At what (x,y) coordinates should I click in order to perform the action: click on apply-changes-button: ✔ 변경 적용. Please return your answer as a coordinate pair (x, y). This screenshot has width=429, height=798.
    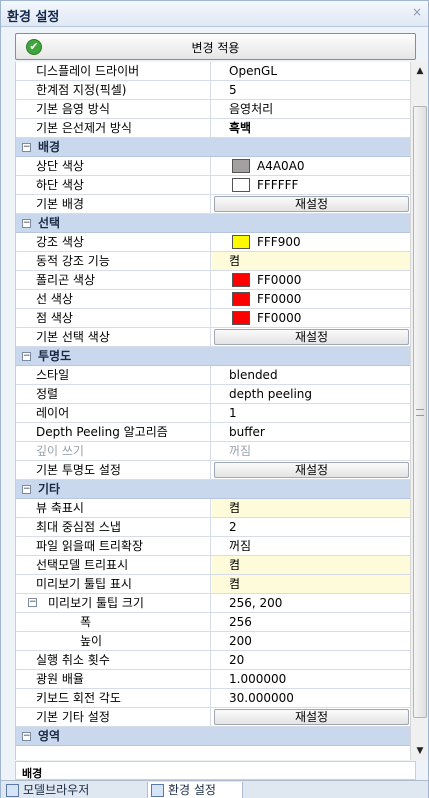
    Looking at the image, I should click on (215, 46).